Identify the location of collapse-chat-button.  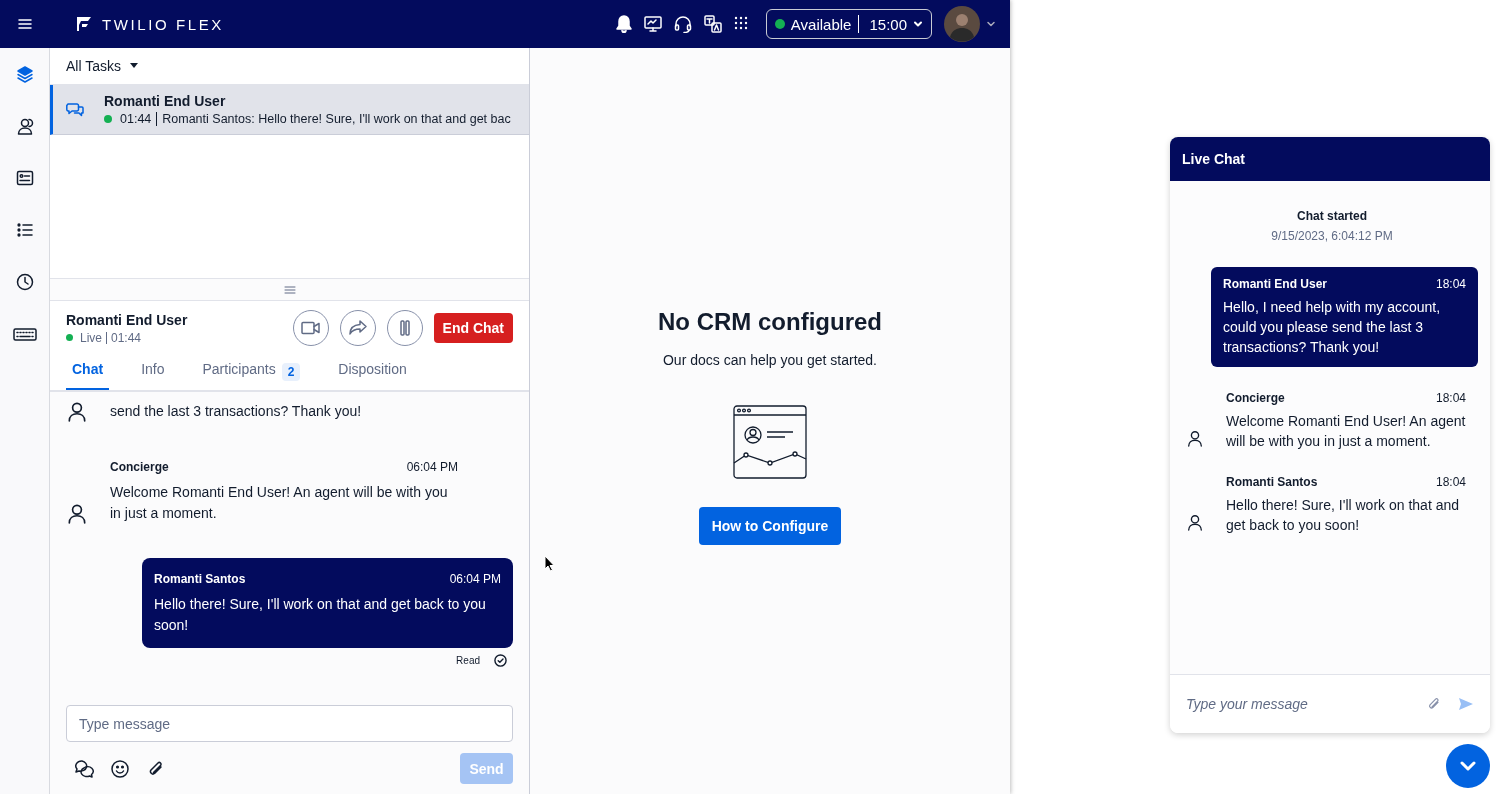
(1468, 766).